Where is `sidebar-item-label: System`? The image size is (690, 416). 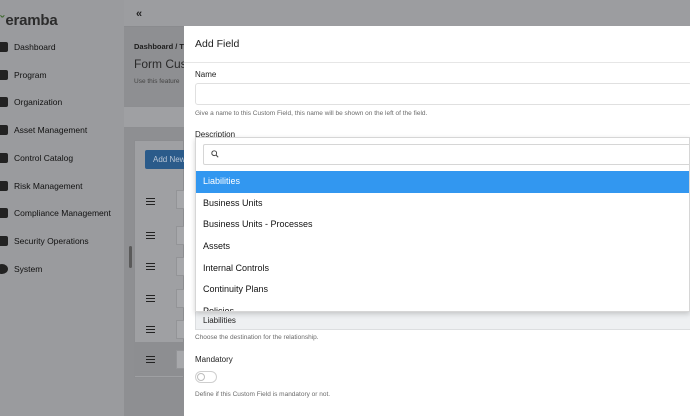
sidebar-item-label: System is located at coordinates (28, 269).